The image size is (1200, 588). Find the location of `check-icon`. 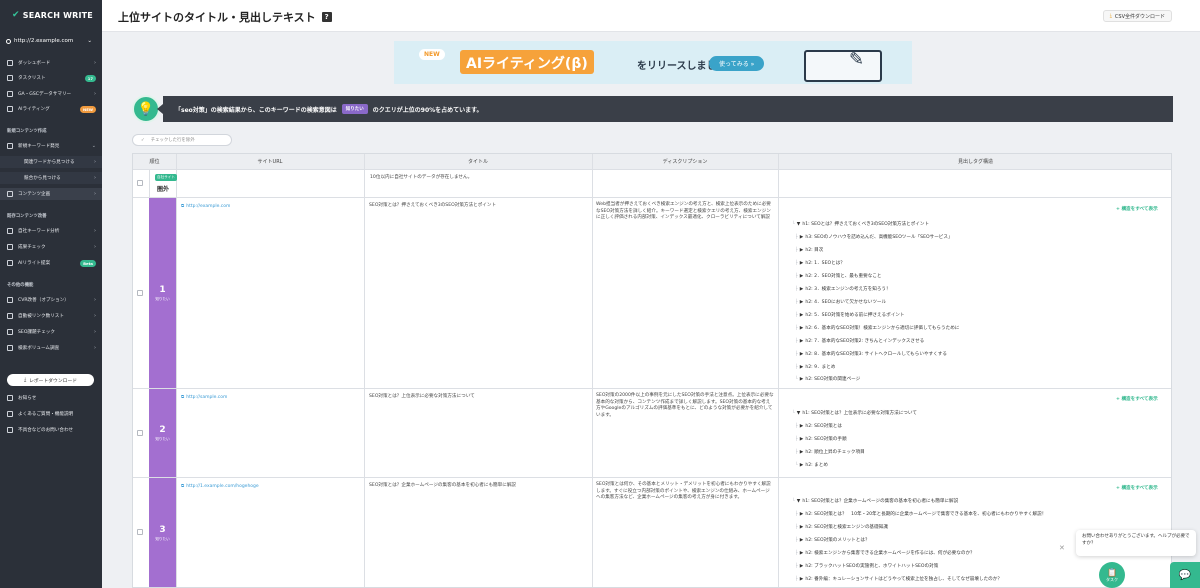

check-icon is located at coordinates (10, 247).